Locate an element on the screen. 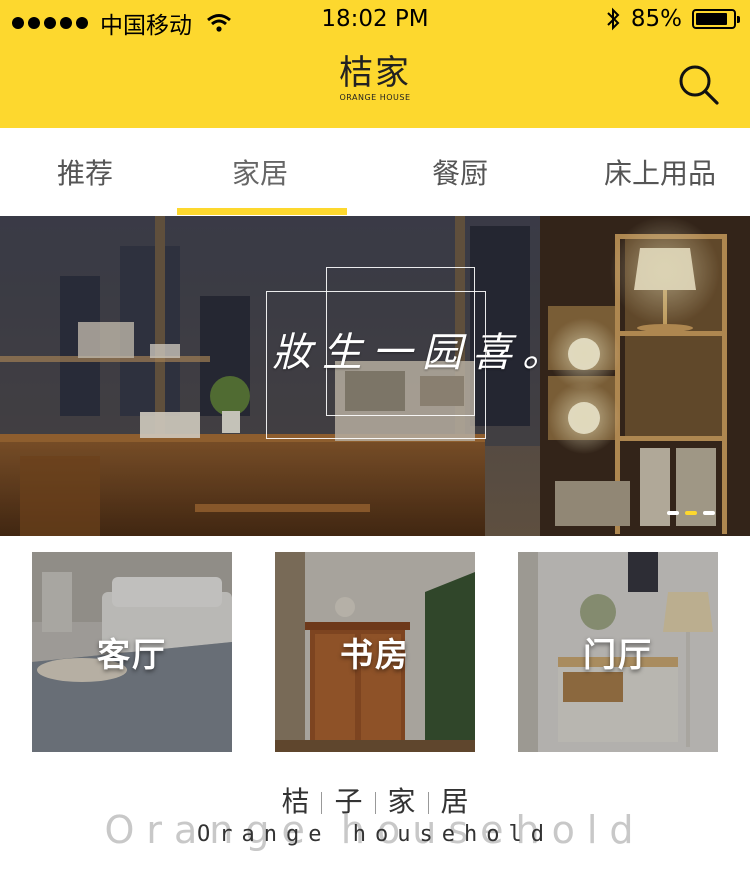 The width and height of the screenshot is (750, 885). logo-subtitle: ORANGE HOUSE is located at coordinates (375, 97).